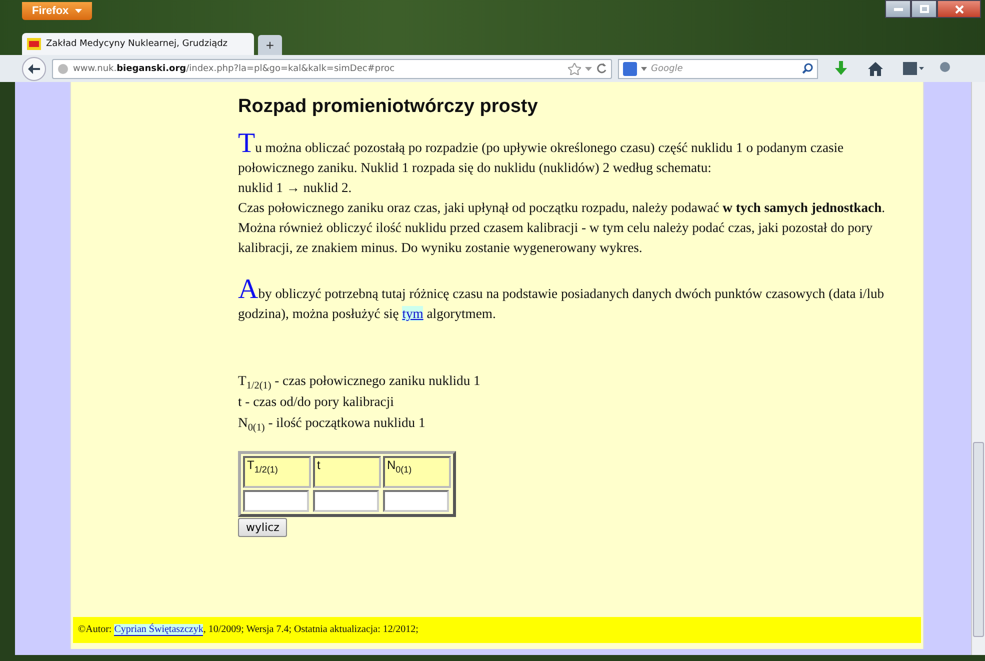 The width and height of the screenshot is (985, 661). Describe the element at coordinates (332, 423) in the screenshot. I see `legend-text: N$_{0(1)}$ - ilość początkowa nuklidu 1` at that location.